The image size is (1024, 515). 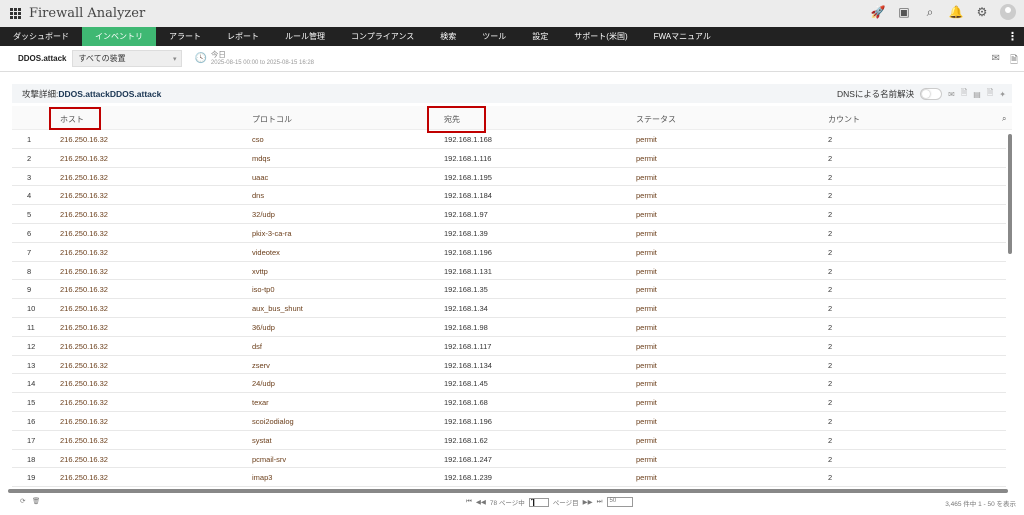 I want to click on table-row: 3 216.250.16.32 uaac 192.168.1.195 permit 2, so click(x=509, y=177).